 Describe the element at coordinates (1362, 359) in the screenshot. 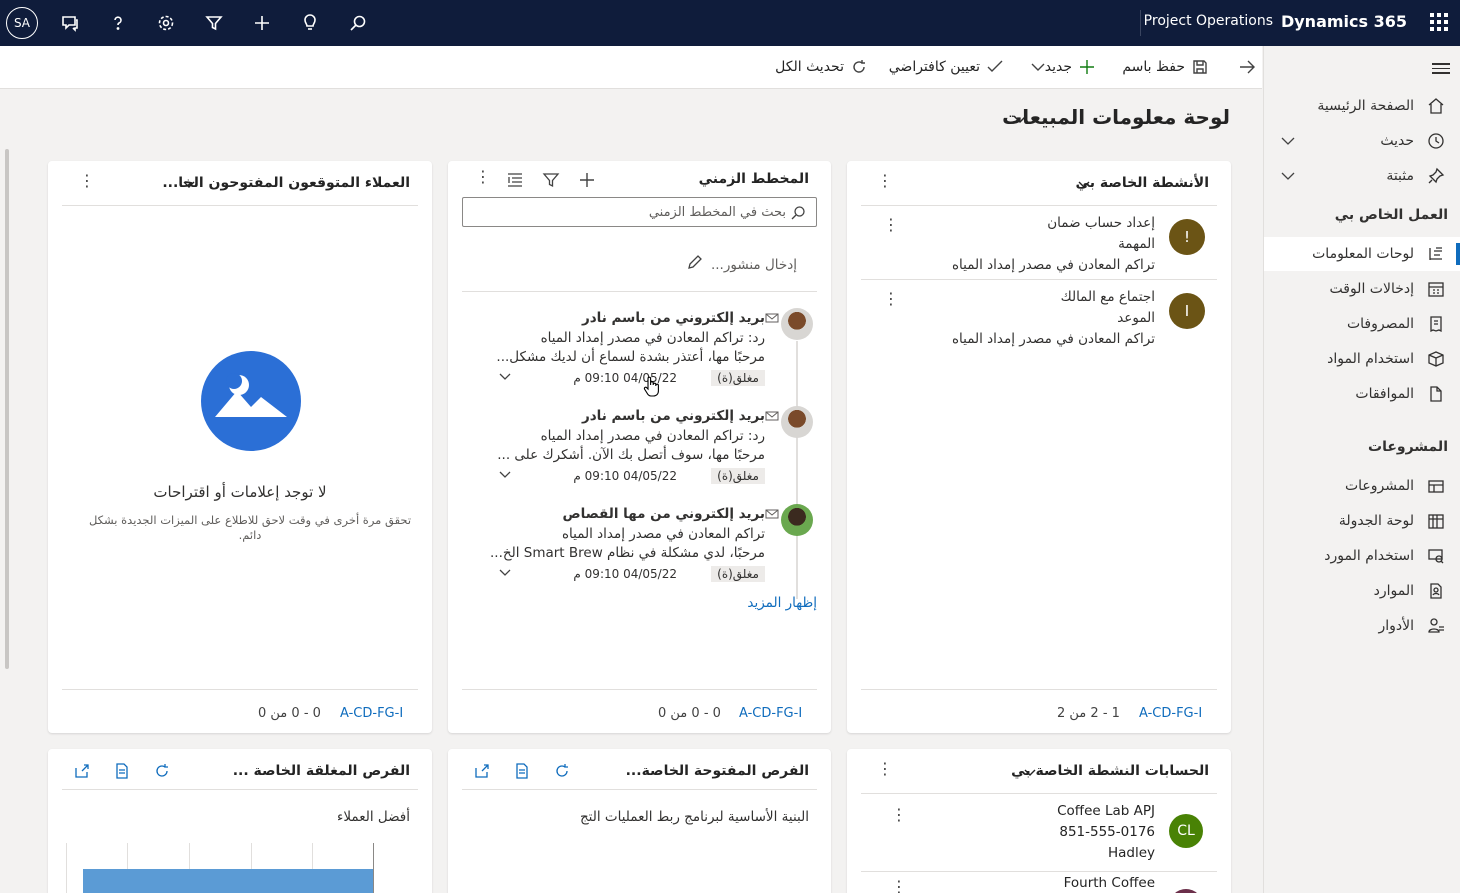

I see `sidebar-item-material-usage: استخدام المواد` at that location.